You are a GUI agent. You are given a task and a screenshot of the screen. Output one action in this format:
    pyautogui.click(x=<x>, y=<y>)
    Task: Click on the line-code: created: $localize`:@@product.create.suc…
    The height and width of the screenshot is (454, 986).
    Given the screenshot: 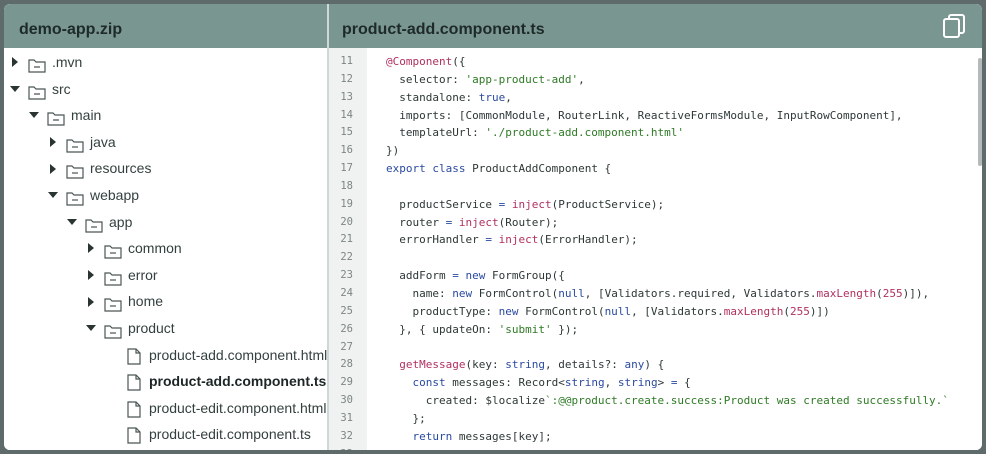 What is the action you would take?
    pyautogui.click(x=667, y=401)
    